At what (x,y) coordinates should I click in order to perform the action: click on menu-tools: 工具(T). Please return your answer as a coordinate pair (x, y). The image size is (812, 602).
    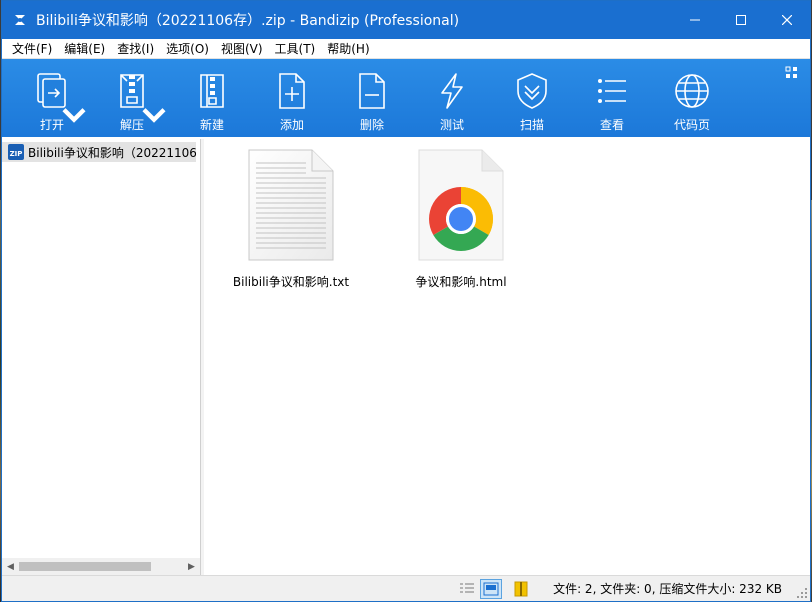
    Looking at the image, I should click on (295, 49).